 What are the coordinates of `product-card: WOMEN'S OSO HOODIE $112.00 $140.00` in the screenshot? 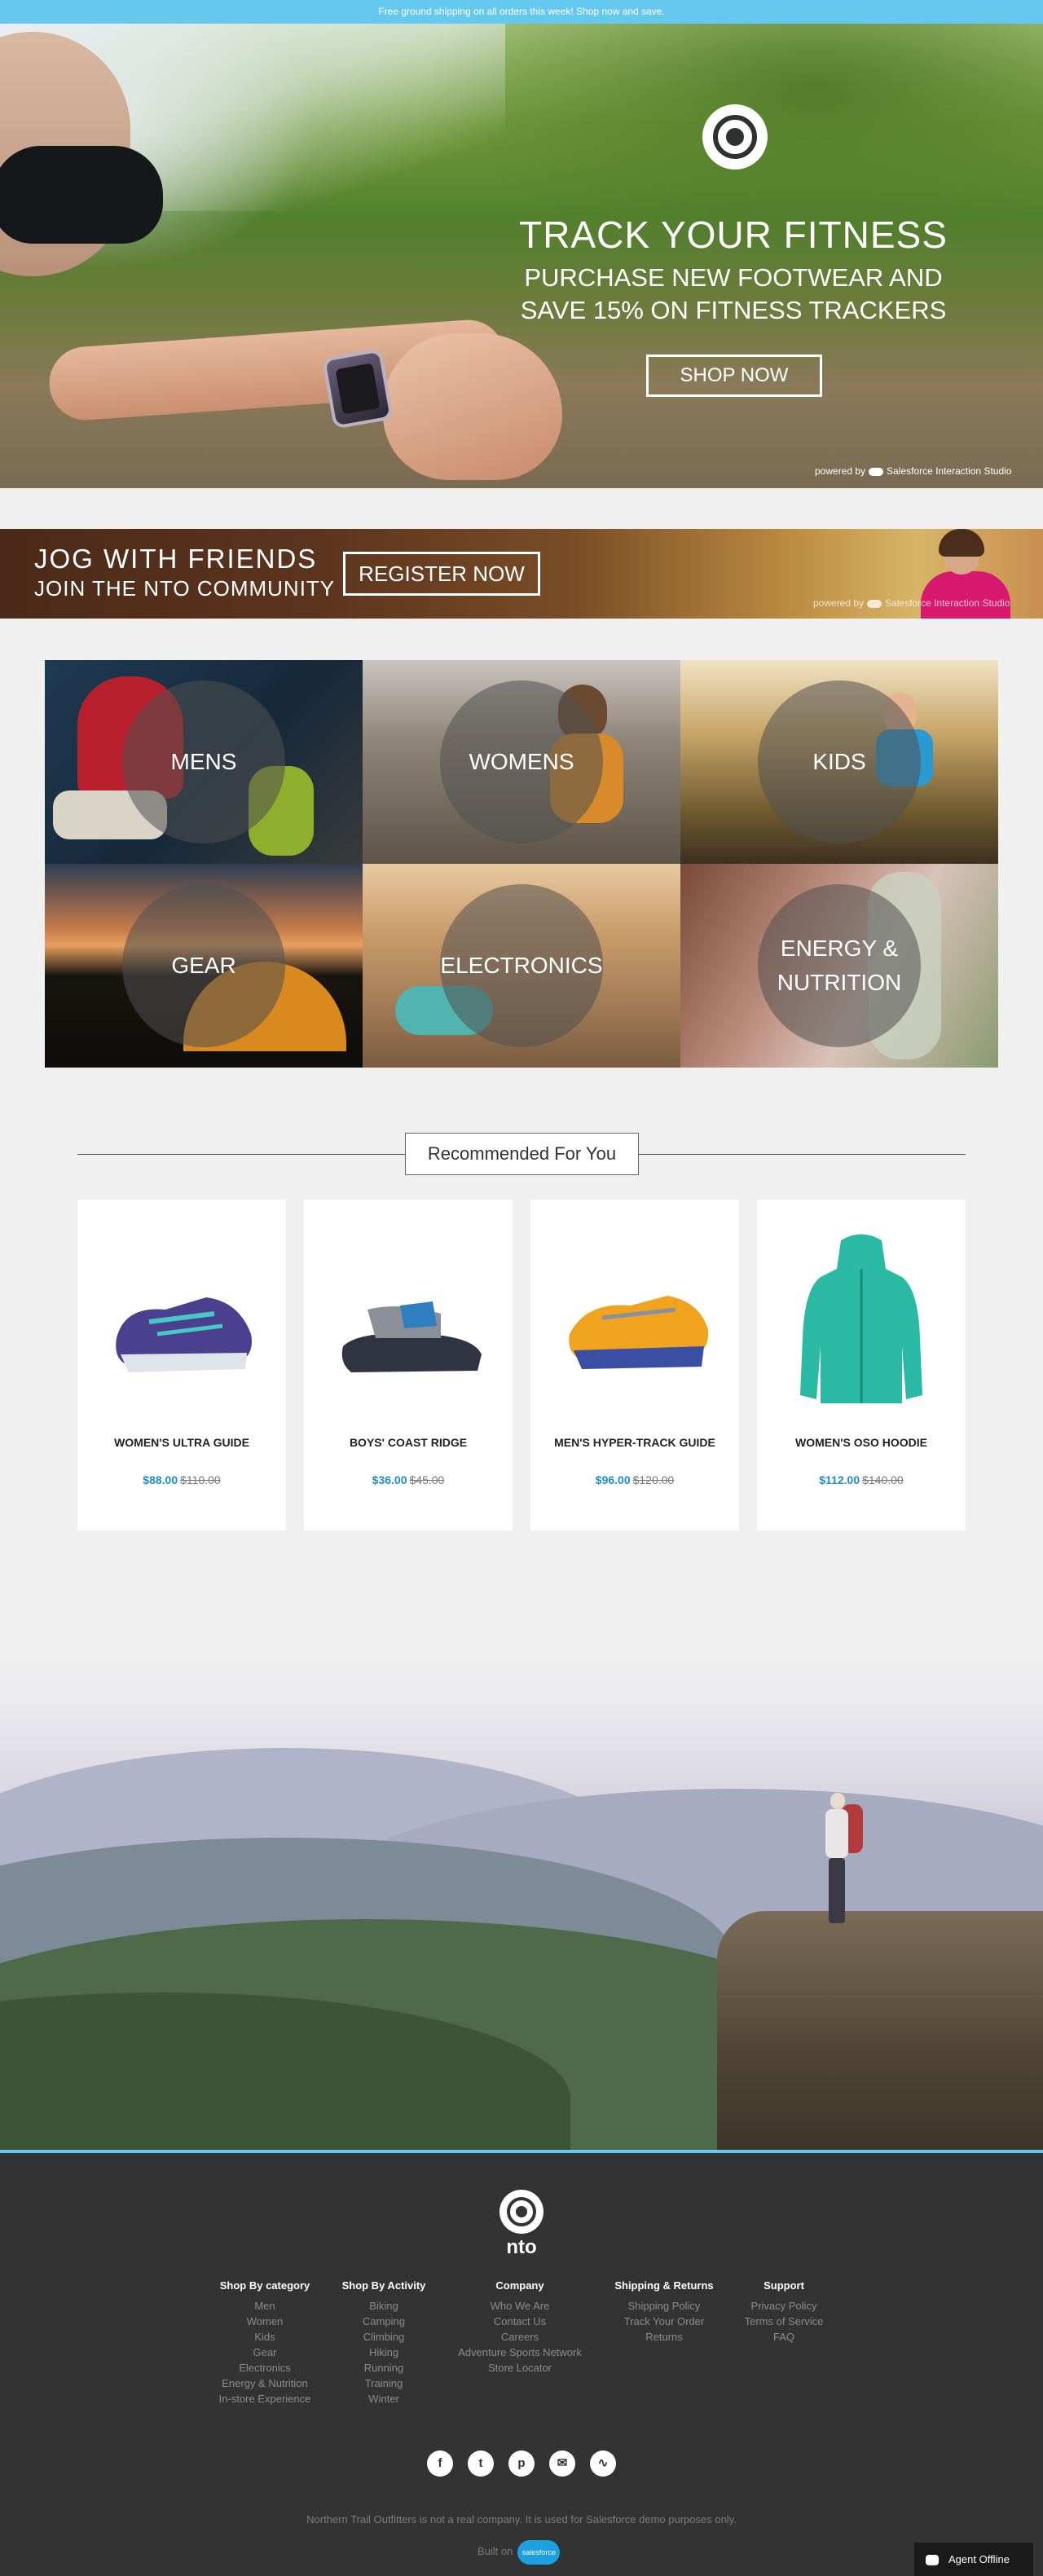 It's located at (862, 1365).